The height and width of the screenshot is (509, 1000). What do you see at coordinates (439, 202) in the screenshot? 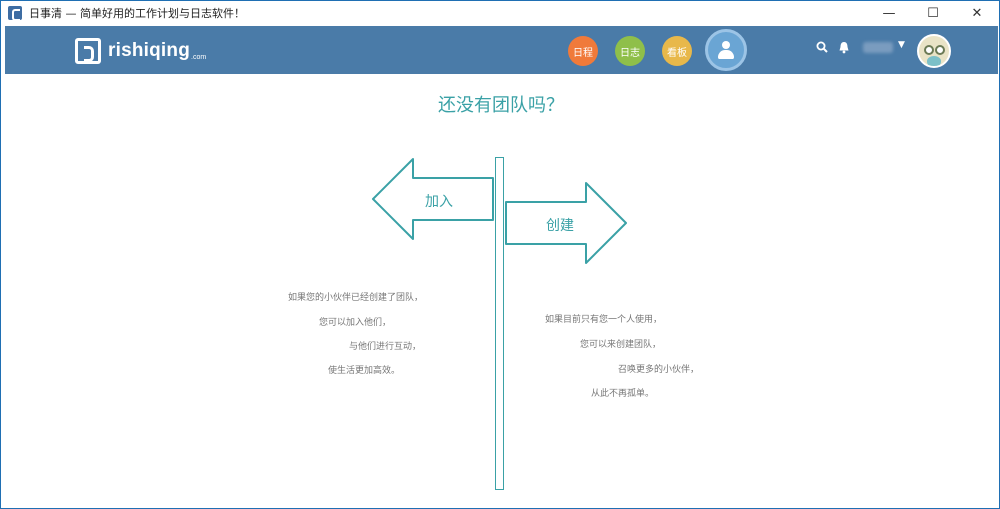
I see `join-label: 加入` at bounding box center [439, 202].